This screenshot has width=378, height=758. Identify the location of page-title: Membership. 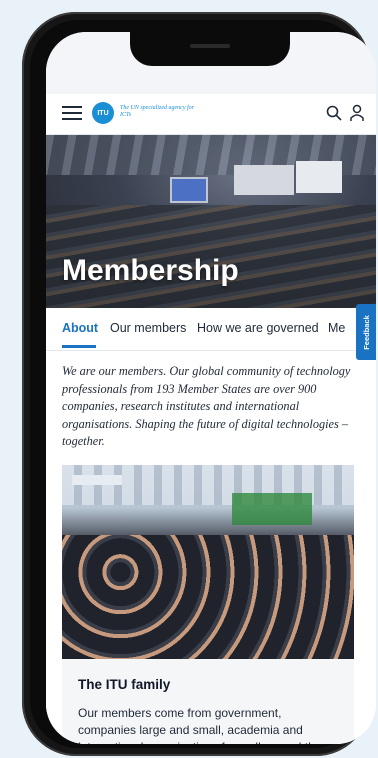
(150, 270).